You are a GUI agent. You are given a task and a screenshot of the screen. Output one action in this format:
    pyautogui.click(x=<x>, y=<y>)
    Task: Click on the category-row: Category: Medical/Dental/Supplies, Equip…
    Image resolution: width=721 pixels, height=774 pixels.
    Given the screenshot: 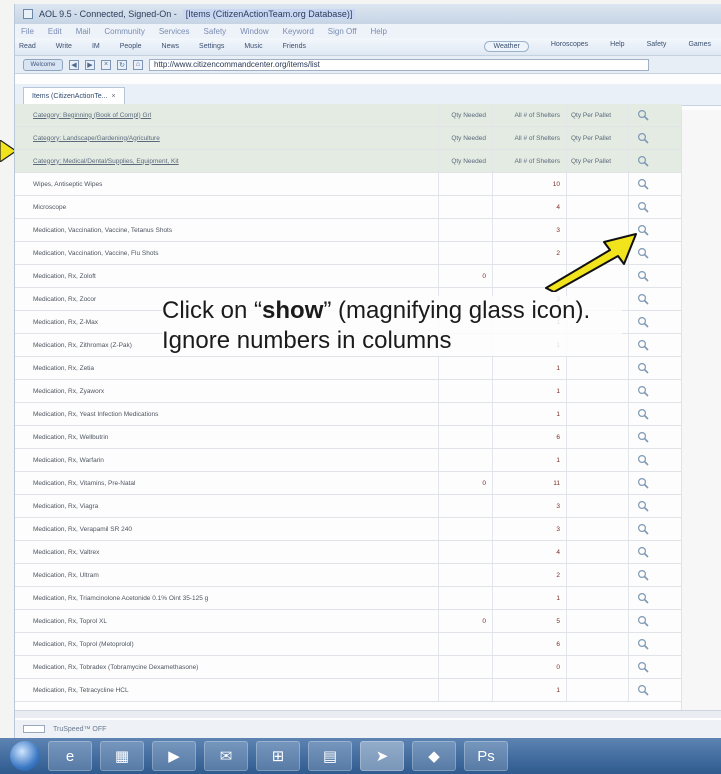 What is the action you would take?
    pyautogui.click(x=348, y=161)
    